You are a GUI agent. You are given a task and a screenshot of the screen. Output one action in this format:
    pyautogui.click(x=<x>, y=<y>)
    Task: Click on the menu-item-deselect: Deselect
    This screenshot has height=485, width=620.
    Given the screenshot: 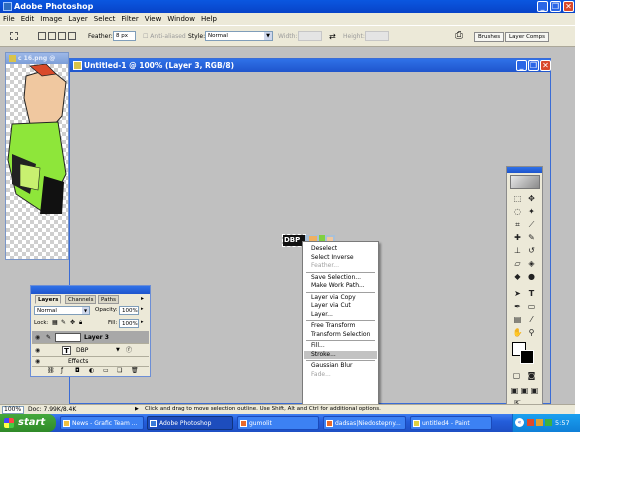 What is the action you would take?
    pyautogui.click(x=340, y=249)
    